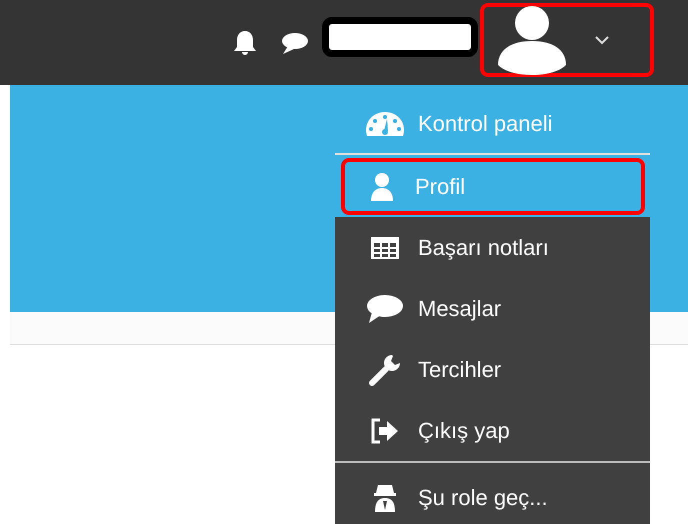 This screenshot has width=688, height=524. Describe the element at coordinates (492, 430) in the screenshot. I see `menu-item: Çıkış yap` at that location.